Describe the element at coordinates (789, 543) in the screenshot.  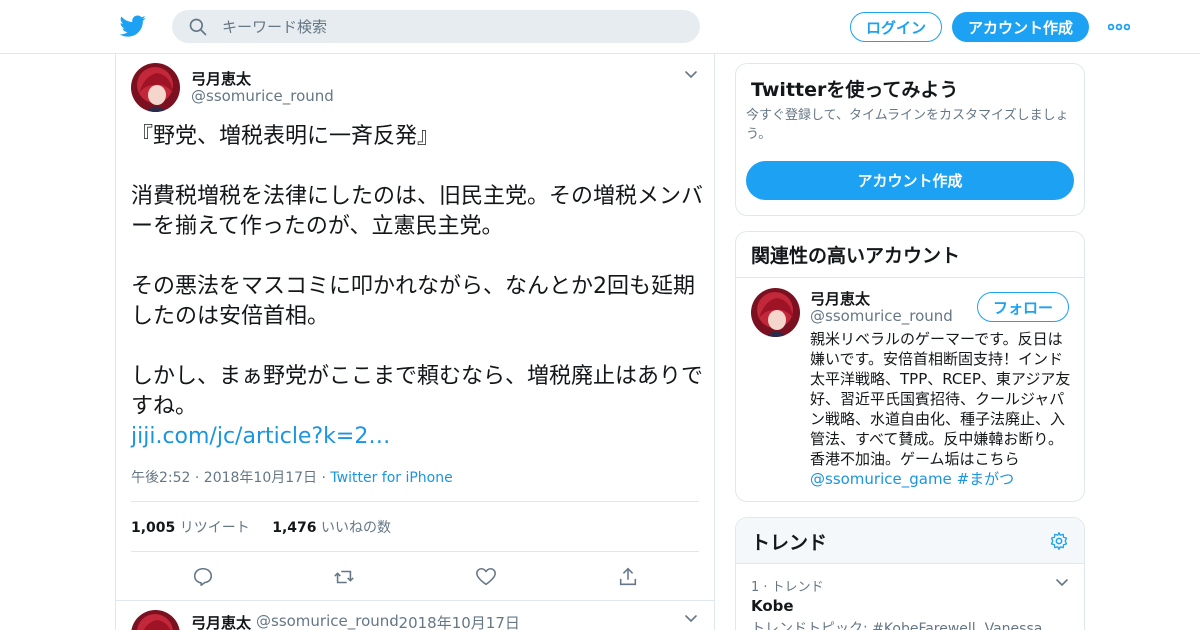
I see `trends-title: トレンド` at that location.